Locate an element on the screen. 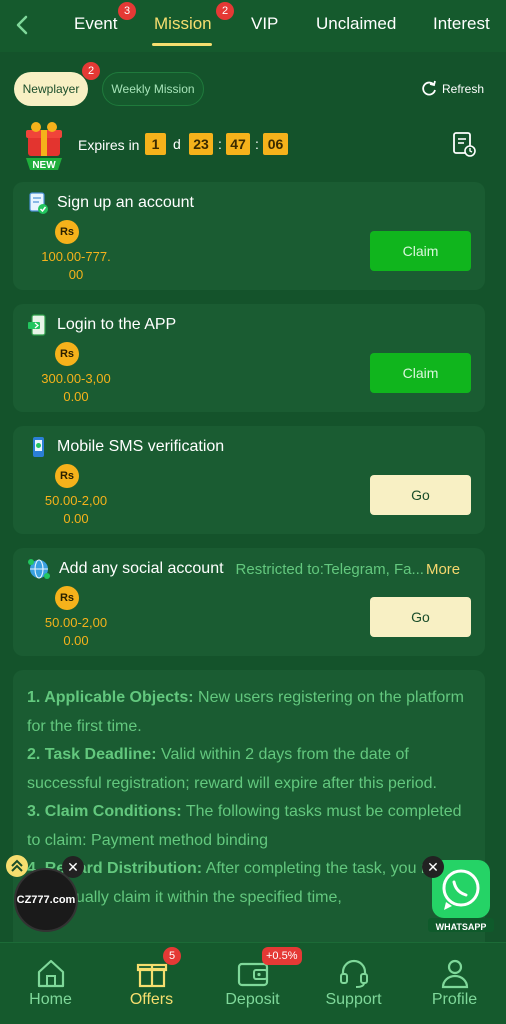 This screenshot has height=1024, width=506. timer-sep-2: : is located at coordinates (257, 144).